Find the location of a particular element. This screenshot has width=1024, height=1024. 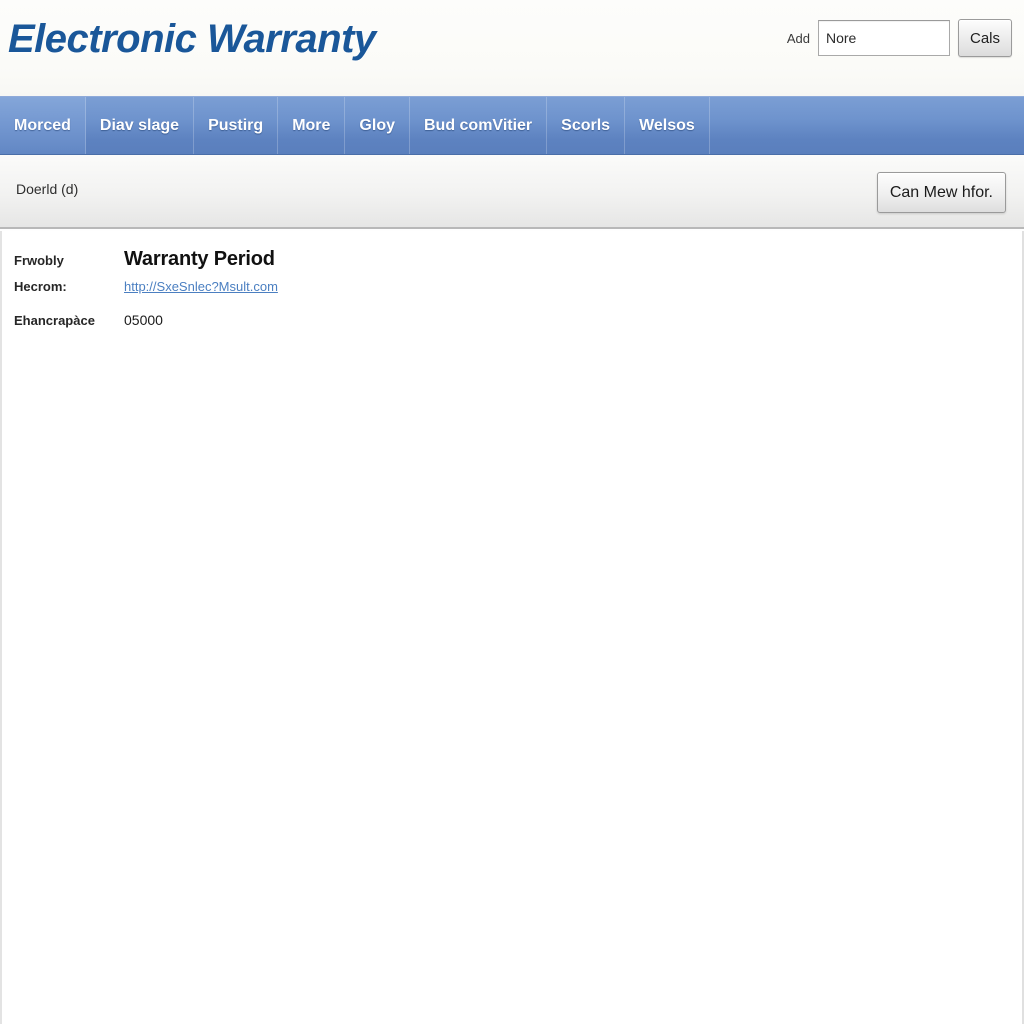

detail-row: Frwobly Warranty Period is located at coordinates (314, 259).